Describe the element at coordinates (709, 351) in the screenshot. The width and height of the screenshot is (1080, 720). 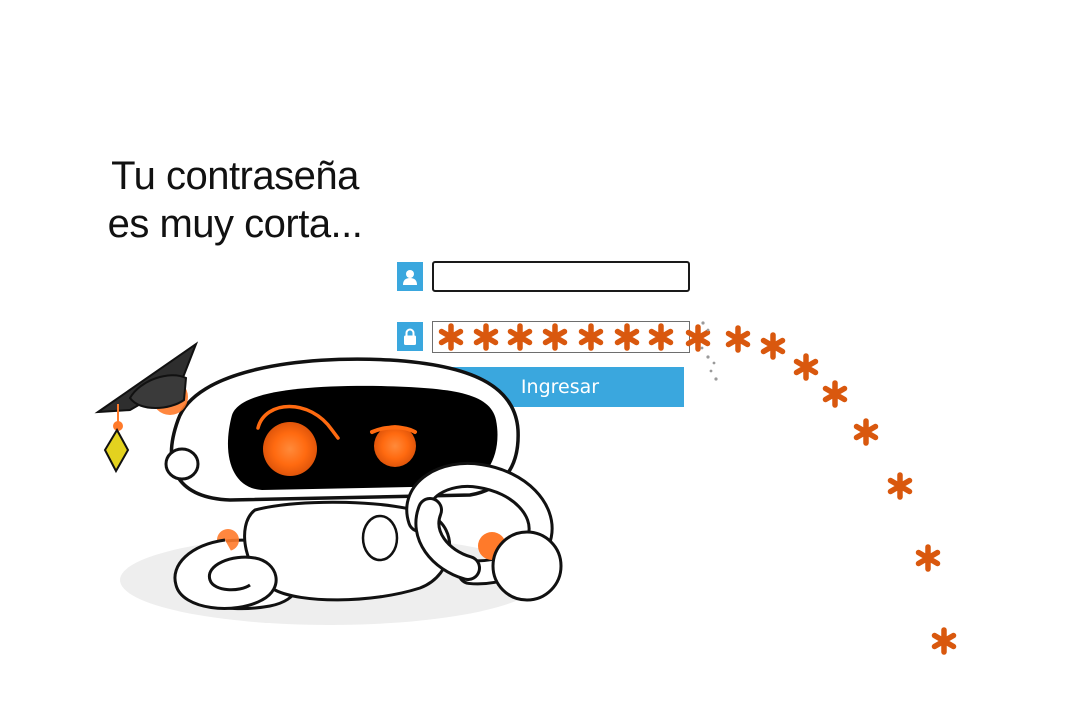
I see `crumb-dots` at that location.